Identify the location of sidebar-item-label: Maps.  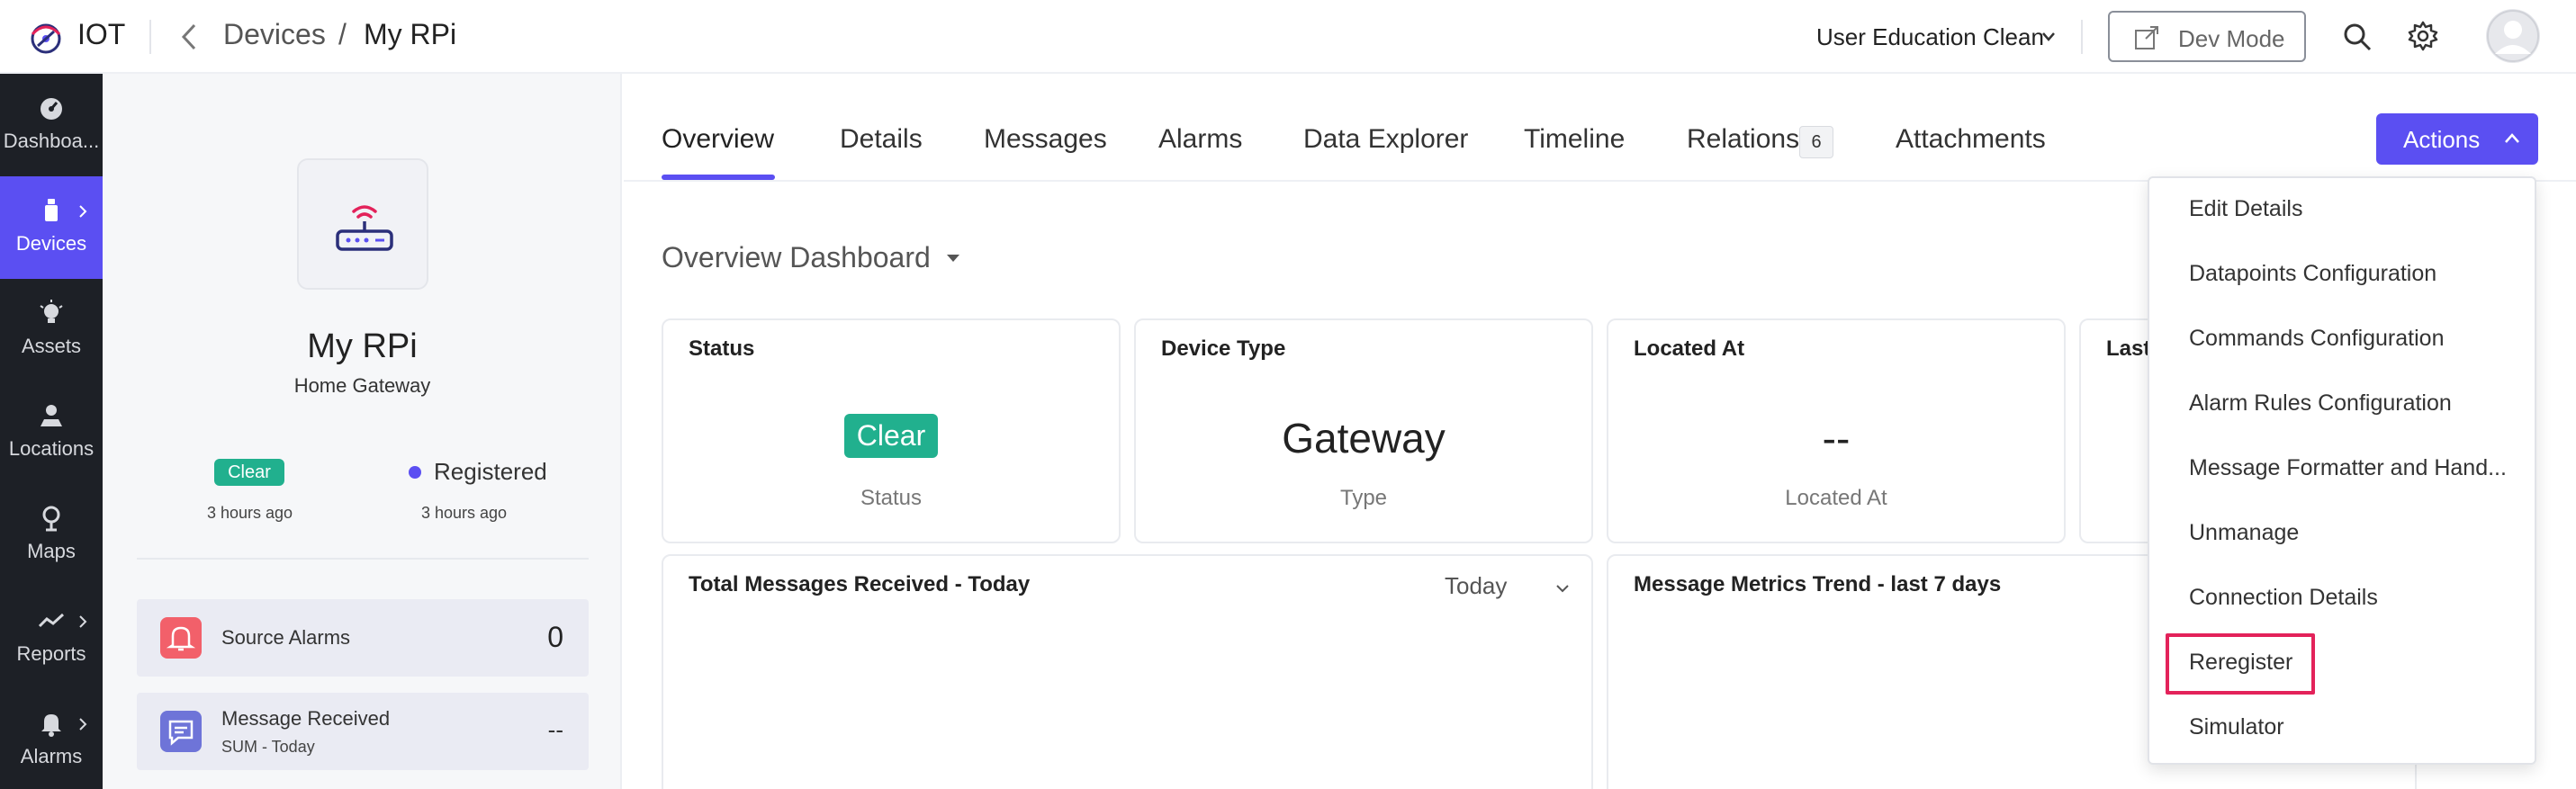
(51, 551).